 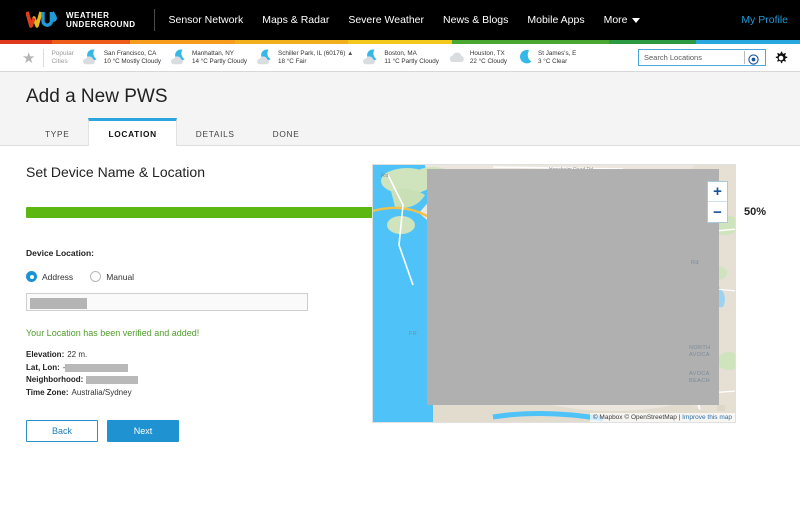 What do you see at coordinates (744, 57) in the screenshot?
I see `search-divider` at bounding box center [744, 57].